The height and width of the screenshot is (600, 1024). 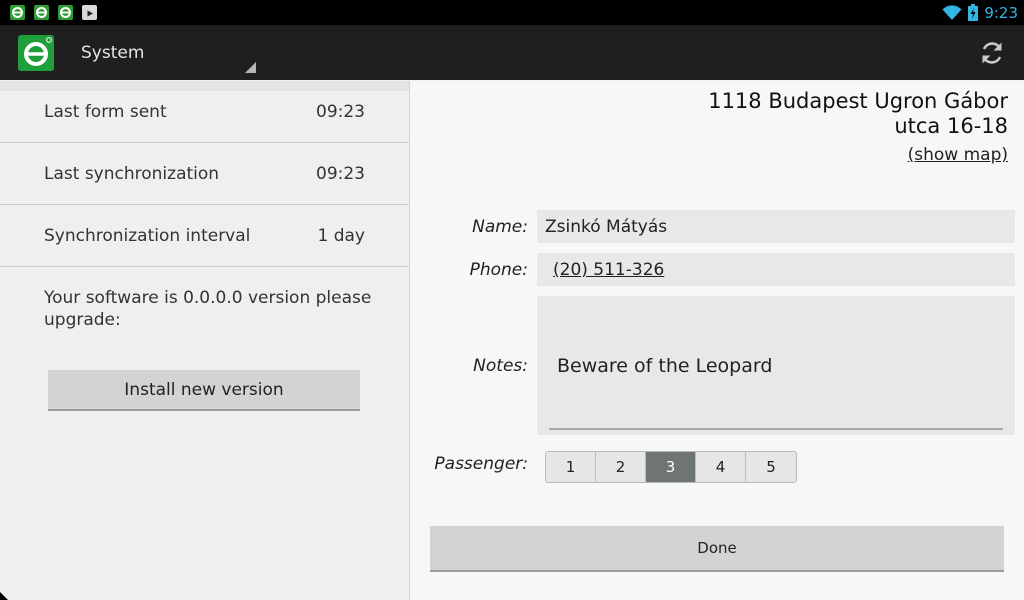 What do you see at coordinates (858, 101) in the screenshot?
I see `address-line1: 1118 Budapest Ugron Gábor` at bounding box center [858, 101].